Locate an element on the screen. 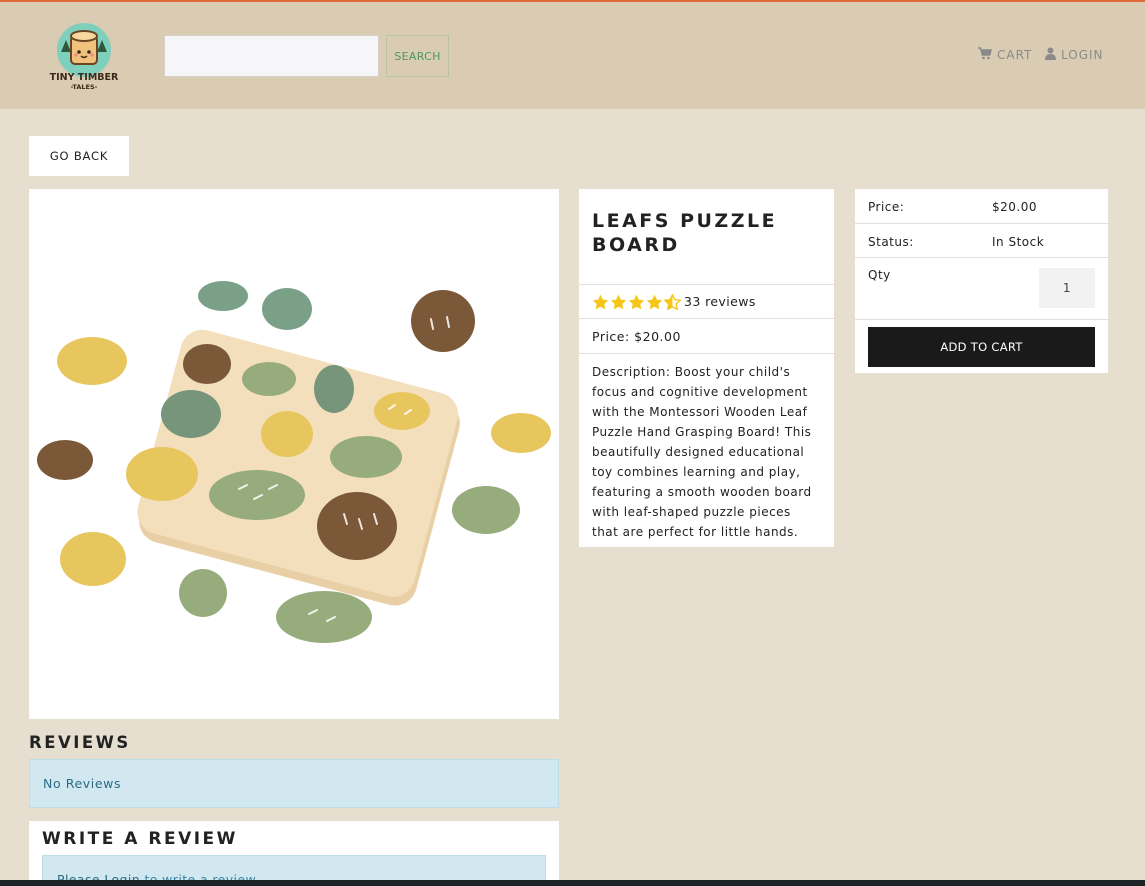  navbar: TINY TIMBER -TALES- SEARCH CART LOGIN is located at coordinates (572, 55).